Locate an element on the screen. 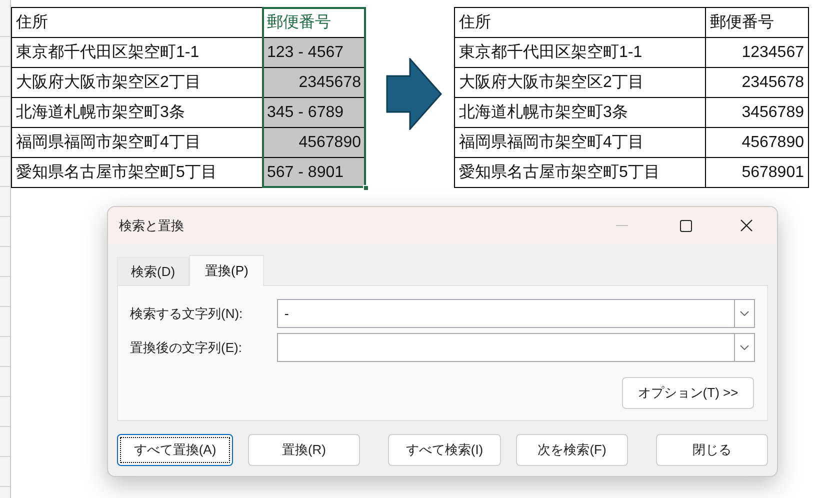 This screenshot has width=839, height=498. minimize-icon is located at coordinates (622, 225).